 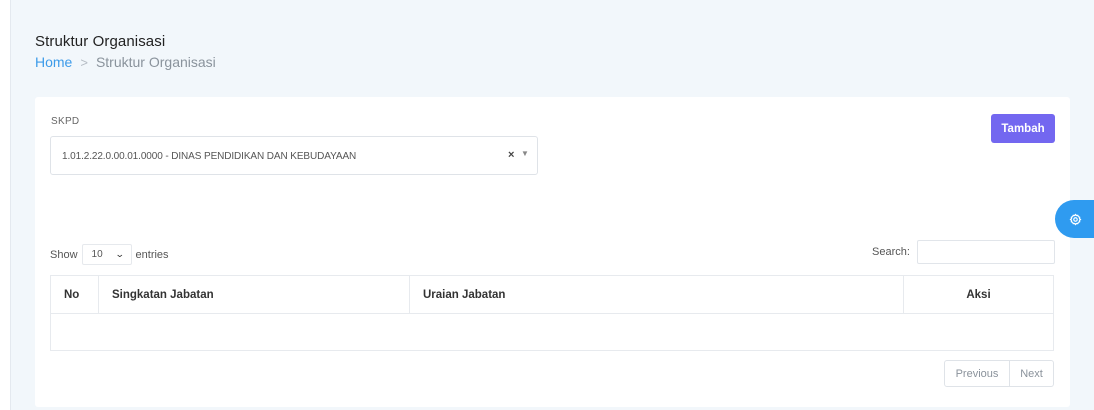 What do you see at coordinates (5, 205) in the screenshot?
I see `sidebar-edge` at bounding box center [5, 205].